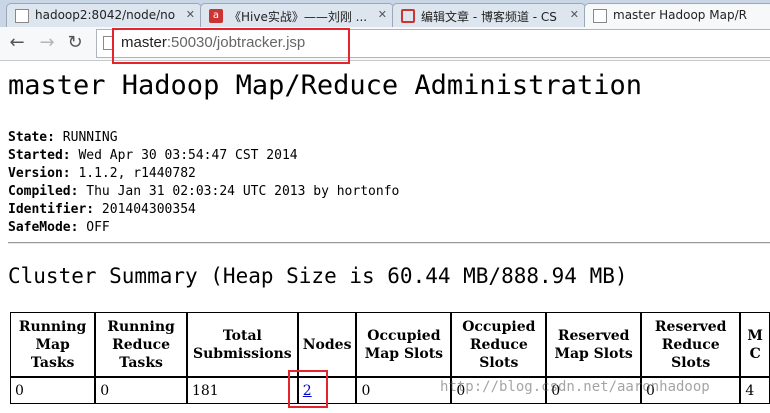 Image resolution: width=770 pixels, height=413 pixels. I want to click on red-book-icon: a, so click(216, 16).